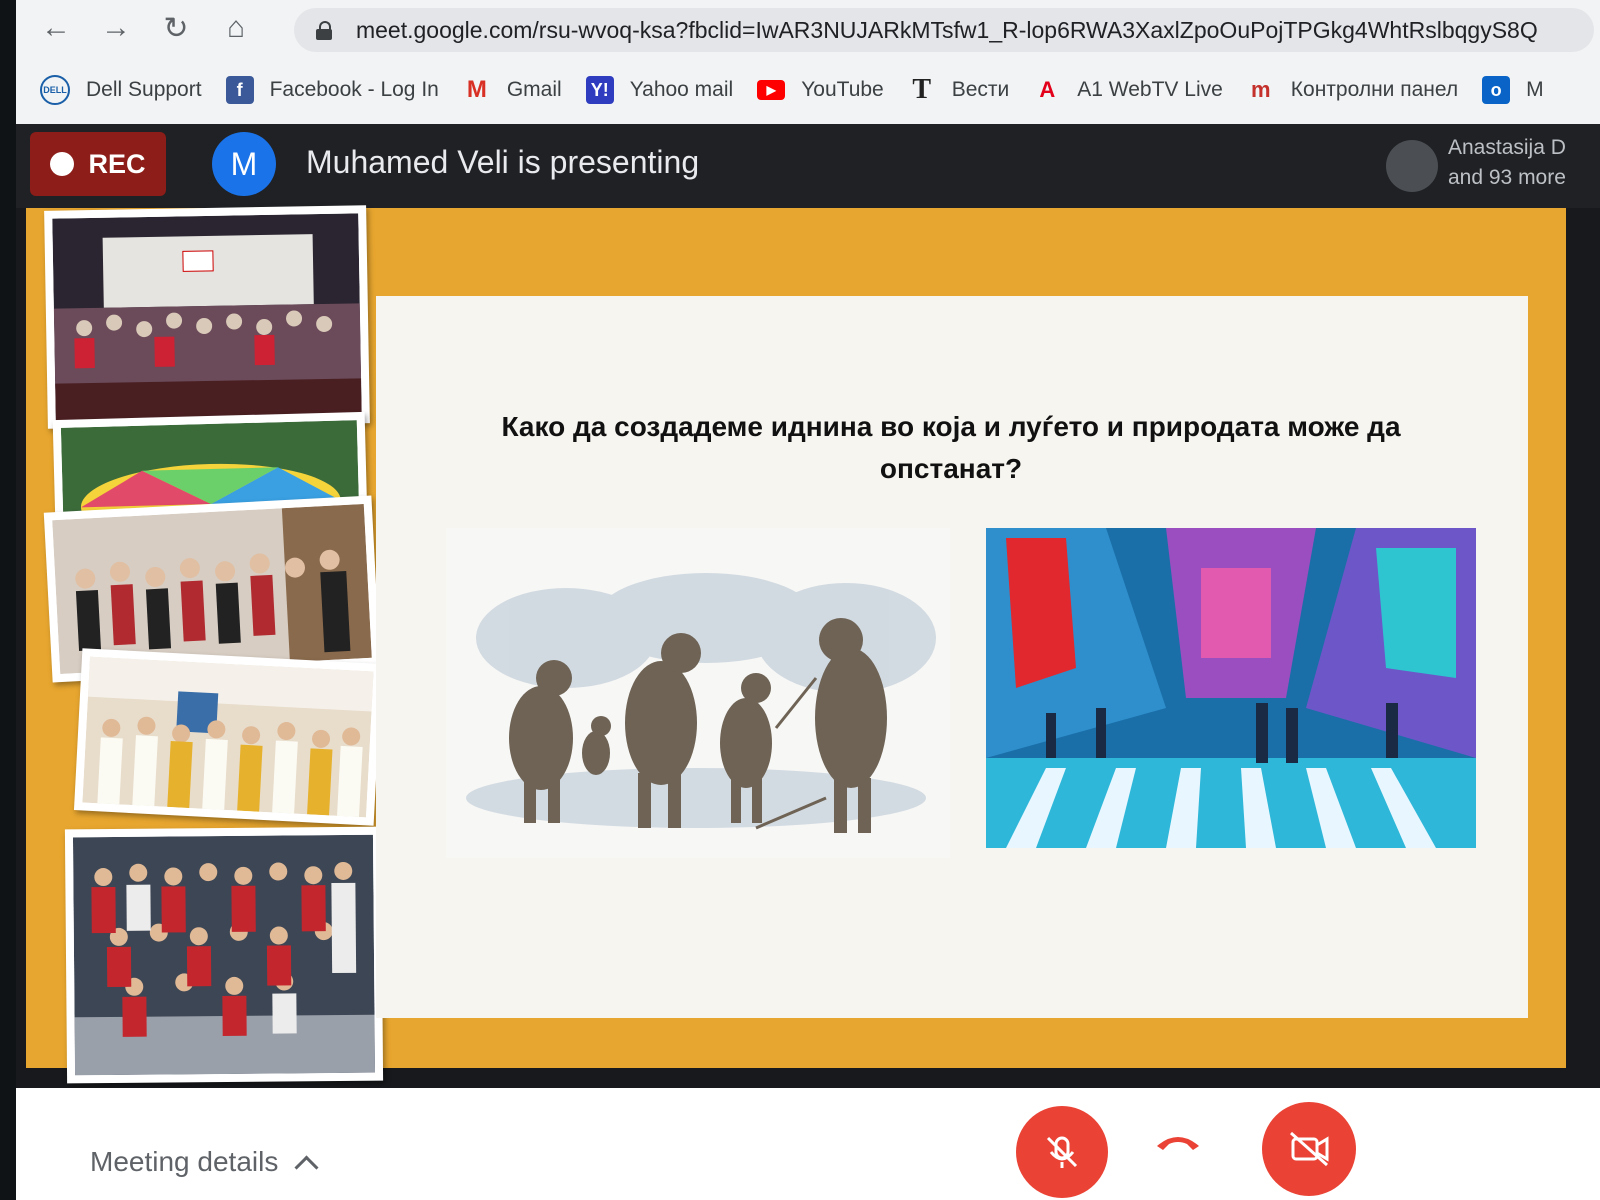 This screenshot has height=1200, width=1600. Describe the element at coordinates (176, 28) in the screenshot. I see `reload-icon: ↻` at that location.